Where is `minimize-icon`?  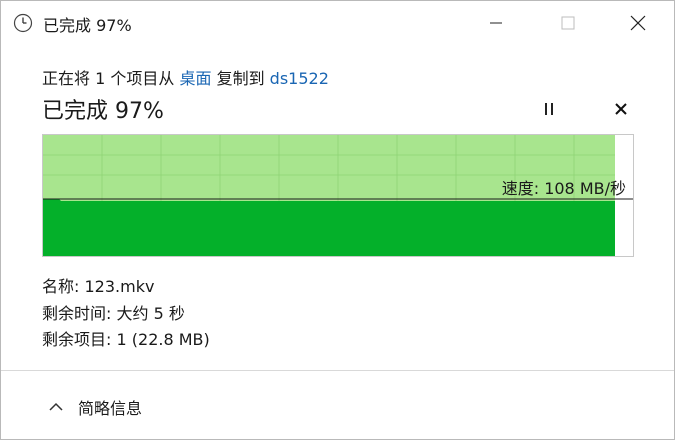 minimize-icon is located at coordinates (496, 23).